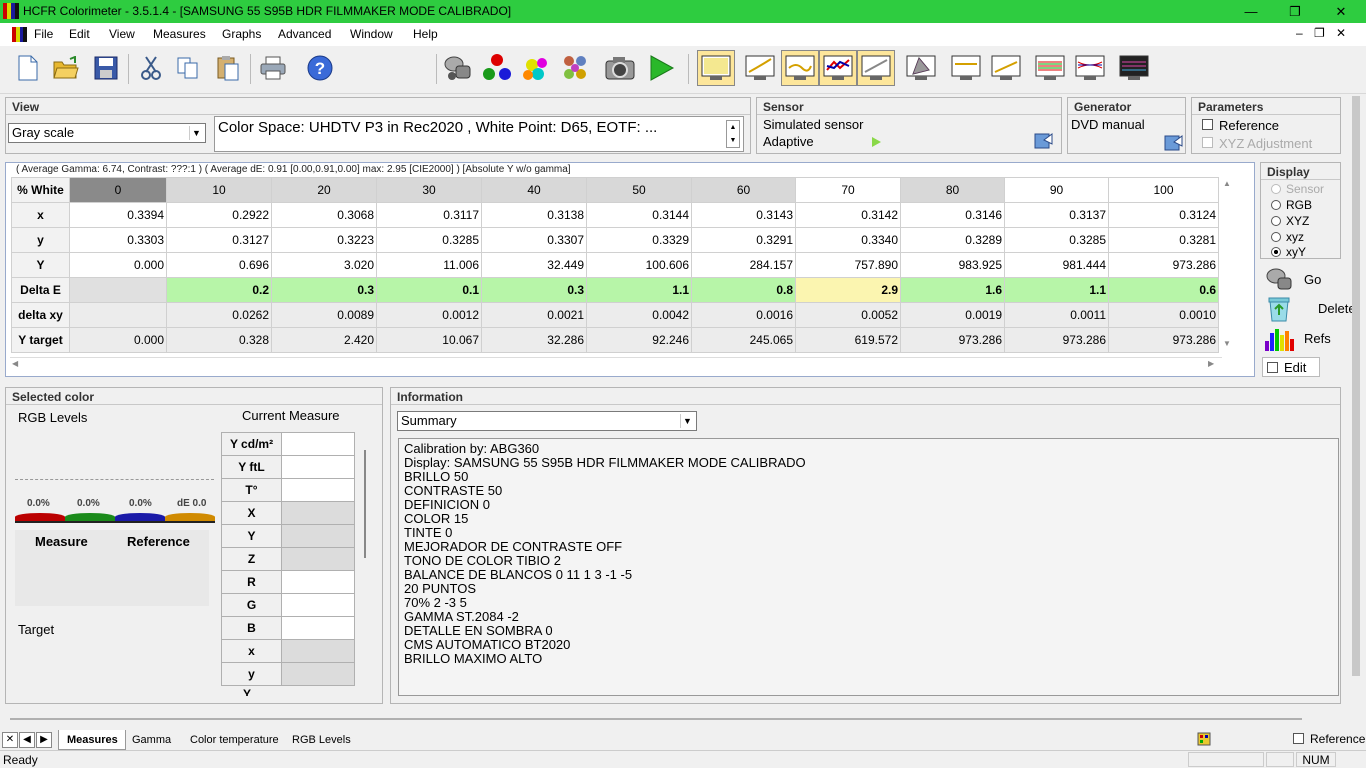 This screenshot has height=768, width=1366. What do you see at coordinates (1056, 315) in the screenshot?
I see `table-cell: 0.0011` at bounding box center [1056, 315].